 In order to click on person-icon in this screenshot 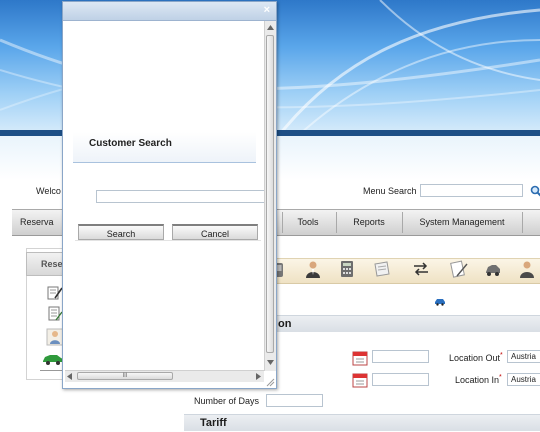, I will do `click(313, 269)`.